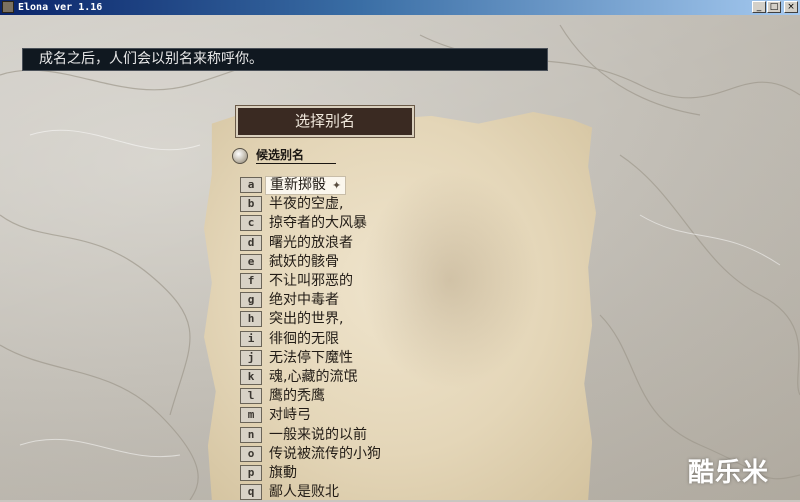 The height and width of the screenshot is (502, 800). What do you see at coordinates (251, 338) in the screenshot?
I see `key-badge: i` at bounding box center [251, 338].